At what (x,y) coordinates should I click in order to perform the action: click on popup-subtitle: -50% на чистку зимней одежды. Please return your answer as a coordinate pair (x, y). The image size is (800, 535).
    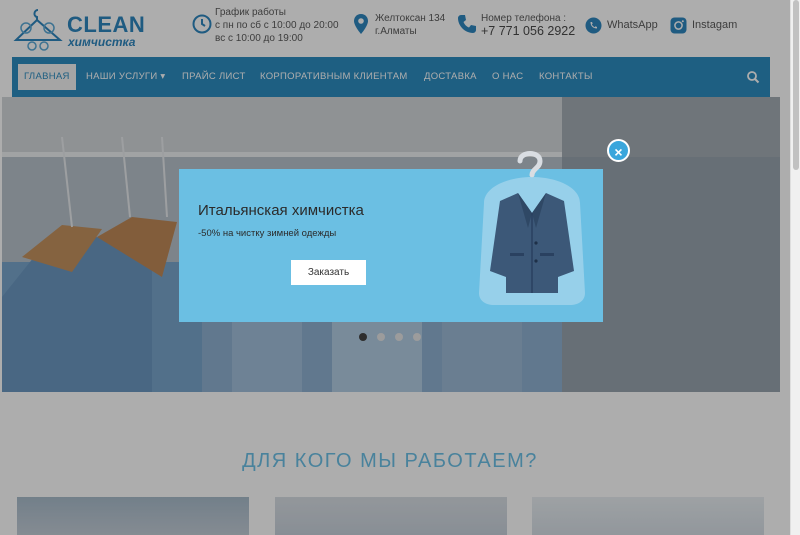
    Looking at the image, I should click on (267, 233).